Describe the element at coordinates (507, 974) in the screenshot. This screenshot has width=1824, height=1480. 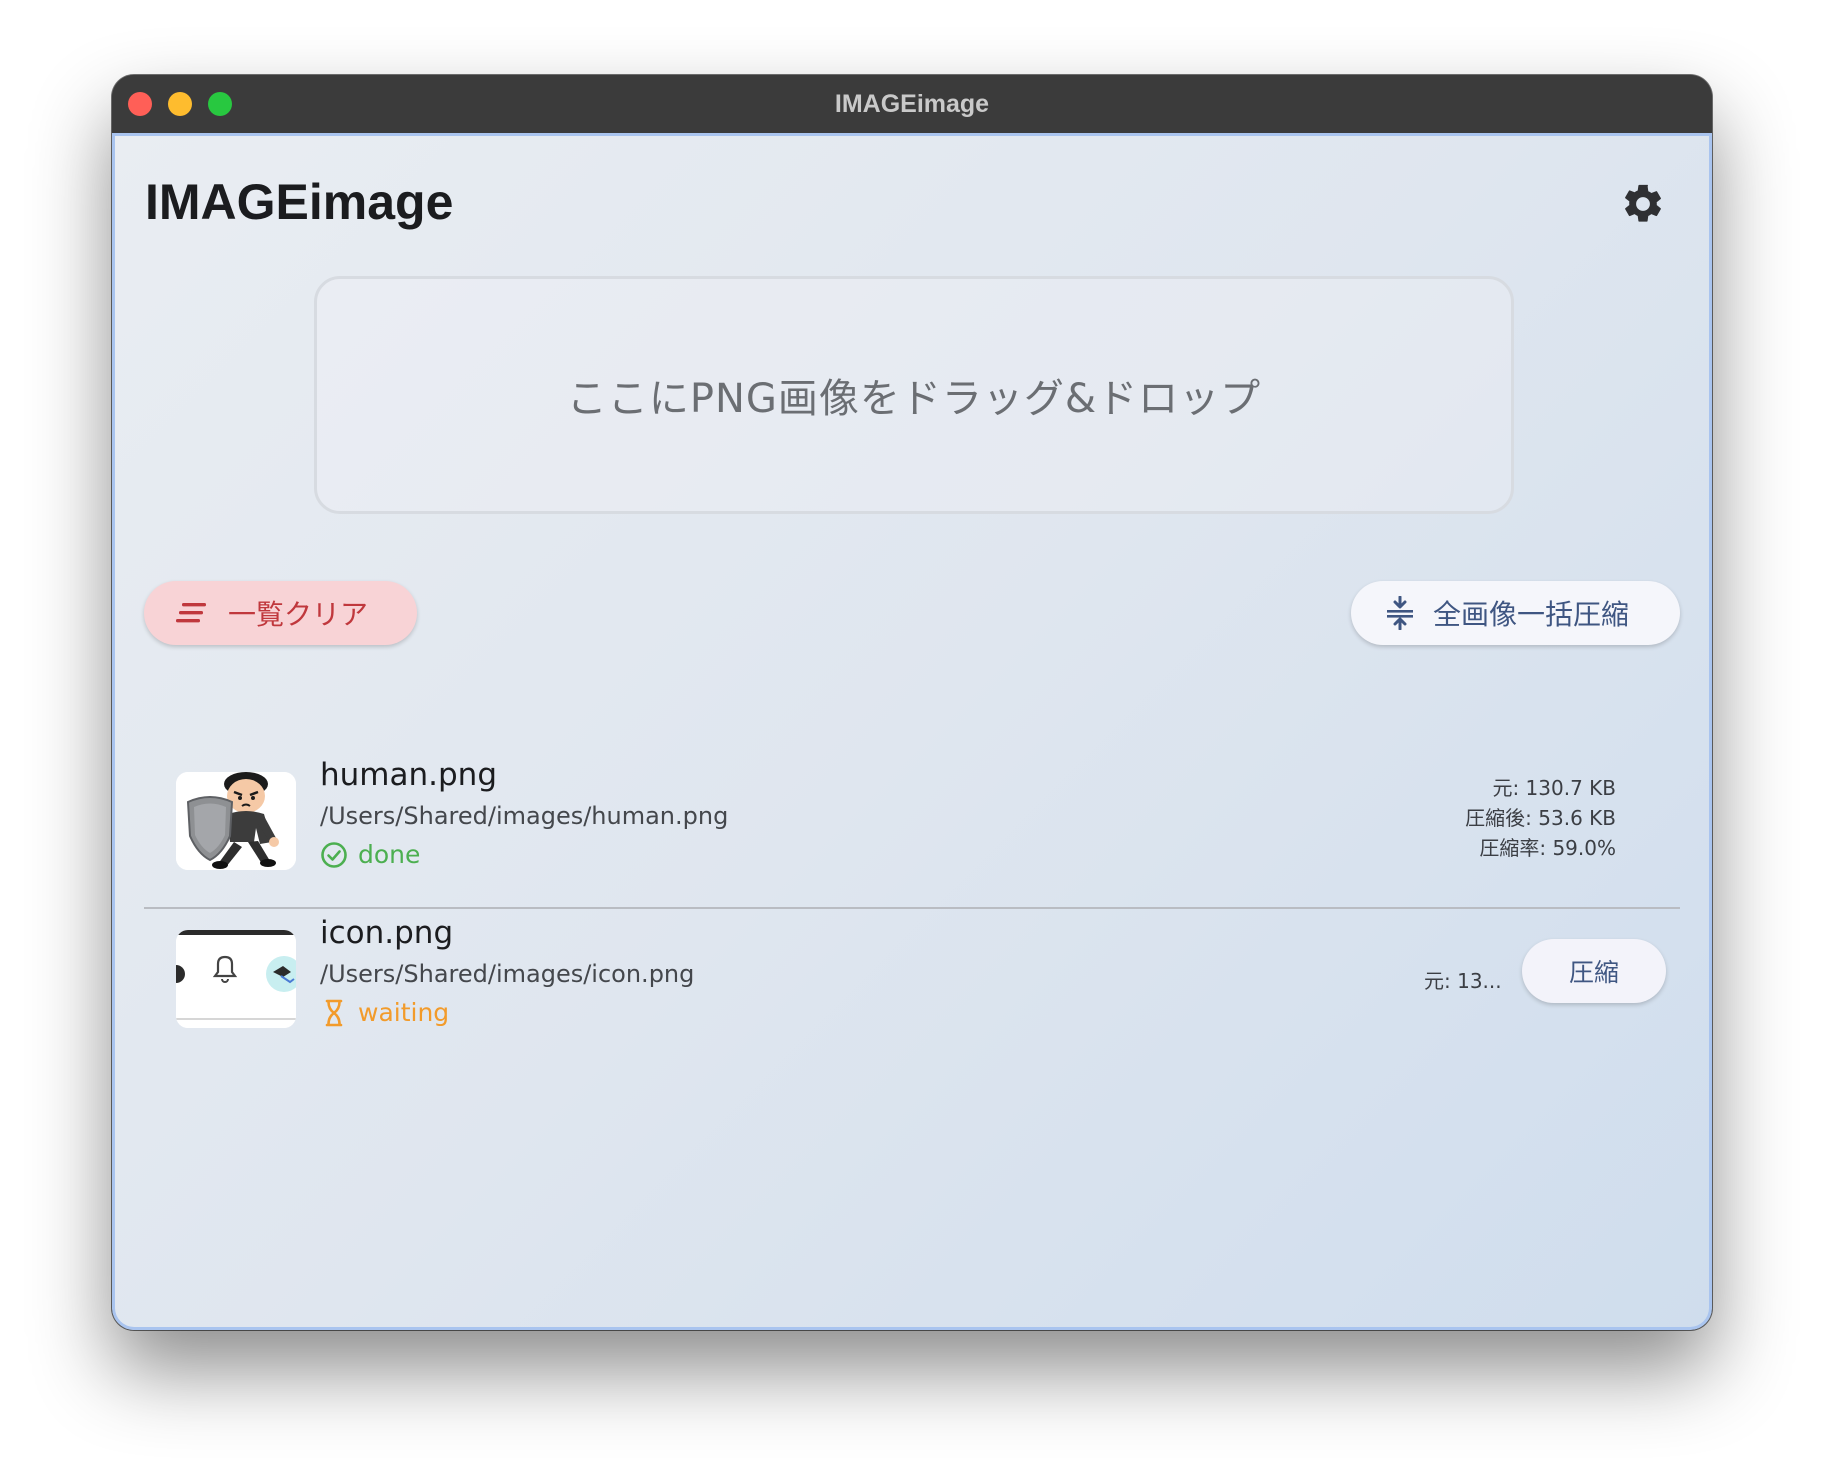
I see `file-path: /Users/Shared/images/icon.png` at that location.